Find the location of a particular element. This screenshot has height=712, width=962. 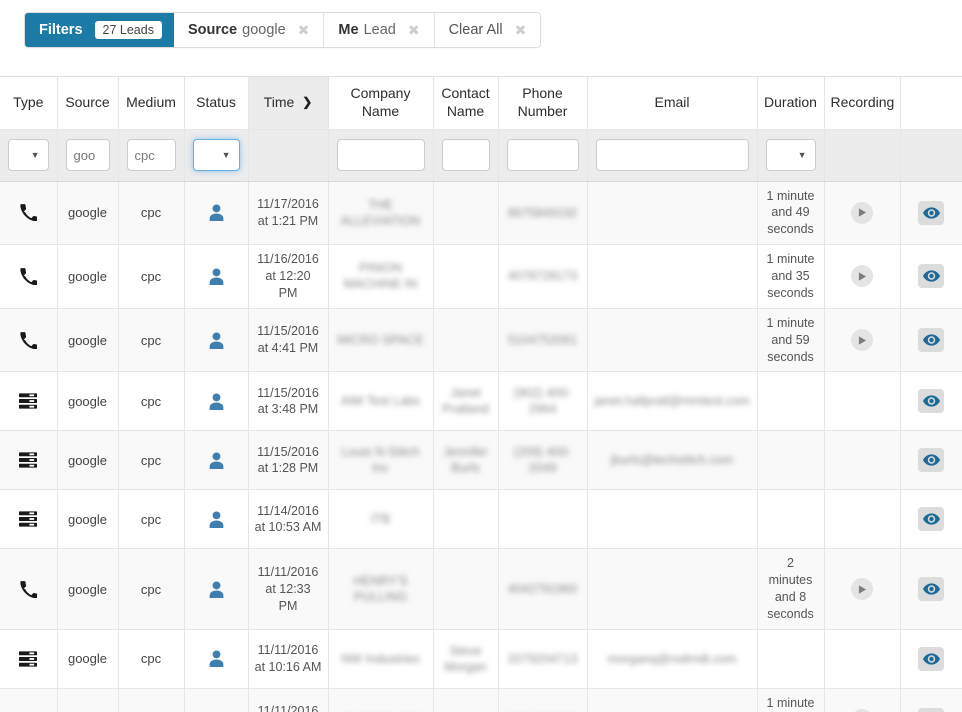

chevron-down-icon: ▼ is located at coordinates (226, 155).